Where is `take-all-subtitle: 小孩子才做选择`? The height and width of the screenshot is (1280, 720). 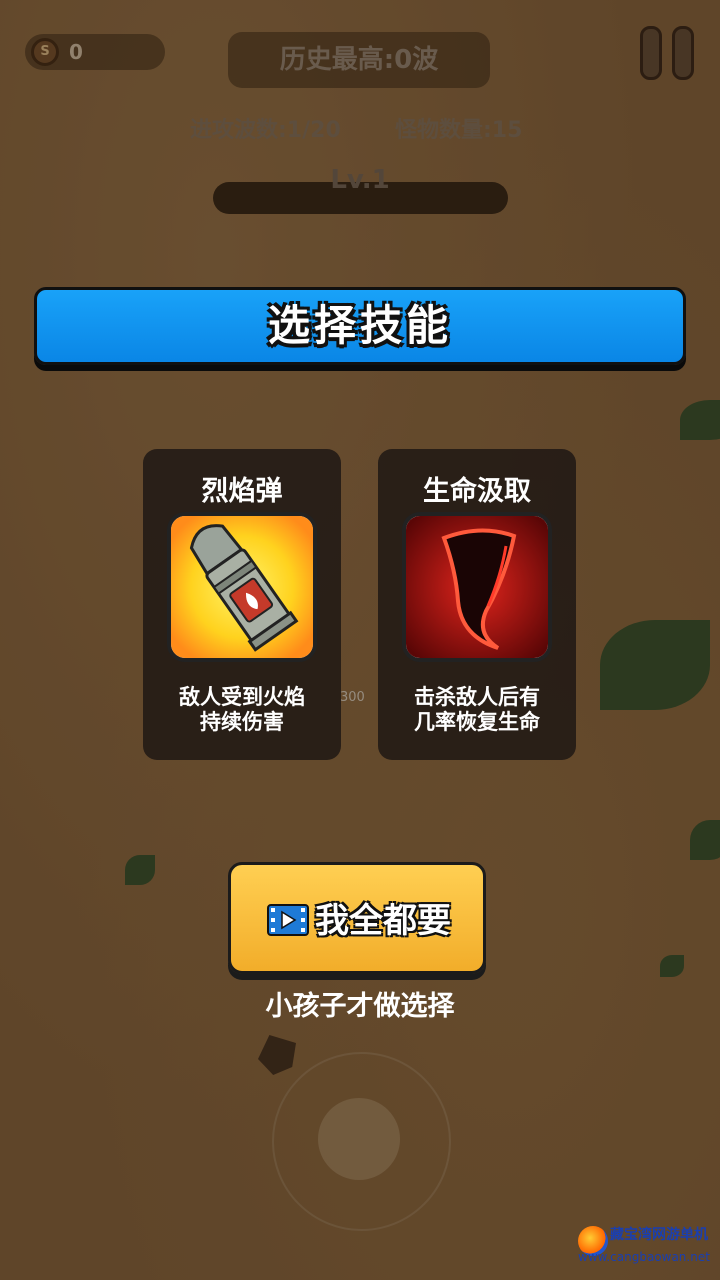
take-all-subtitle: 小孩子才做选择 is located at coordinates (360, 1006).